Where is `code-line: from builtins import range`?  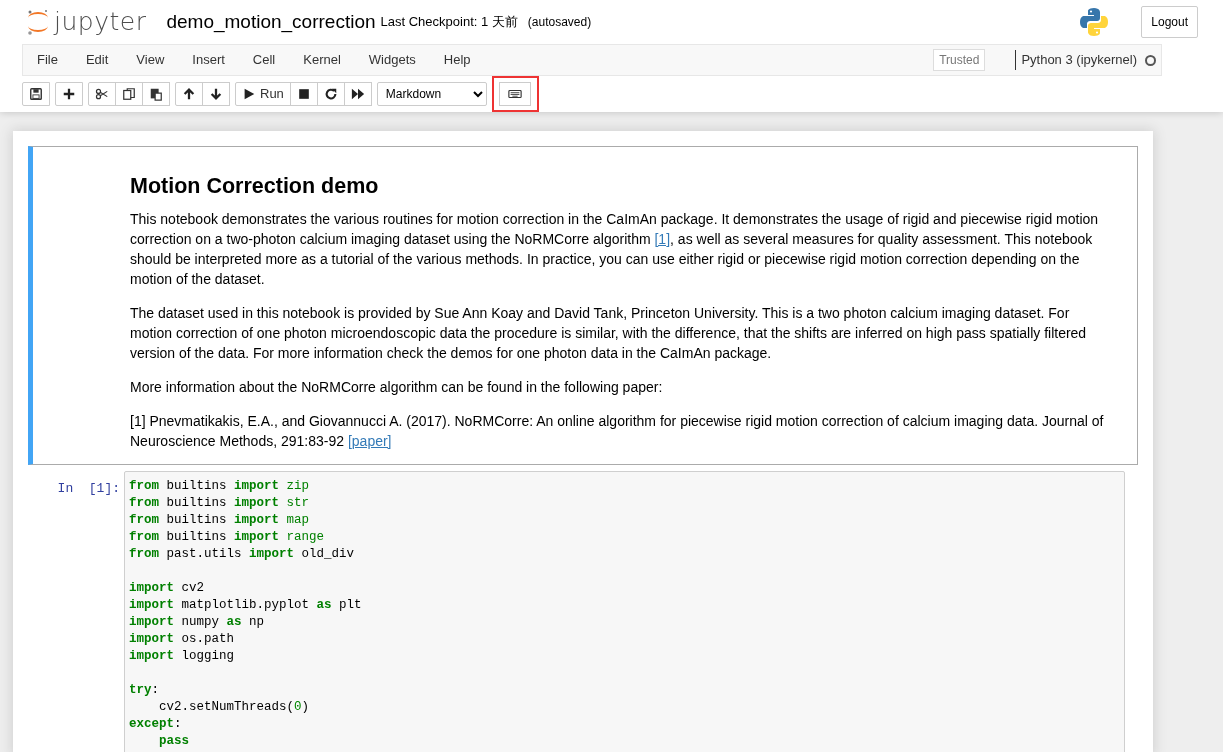
code-line: from builtins import range is located at coordinates (227, 537).